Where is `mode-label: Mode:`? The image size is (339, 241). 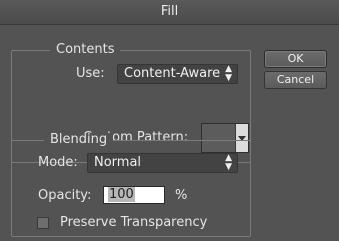
mode-label: Mode: is located at coordinates (58, 162).